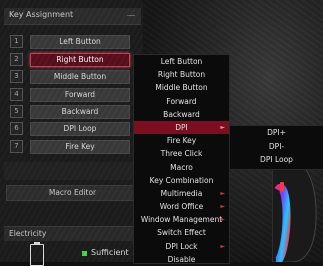 The width and height of the screenshot is (323, 266). Describe the element at coordinates (16, 146) in the screenshot. I see `key-number: 7` at that location.